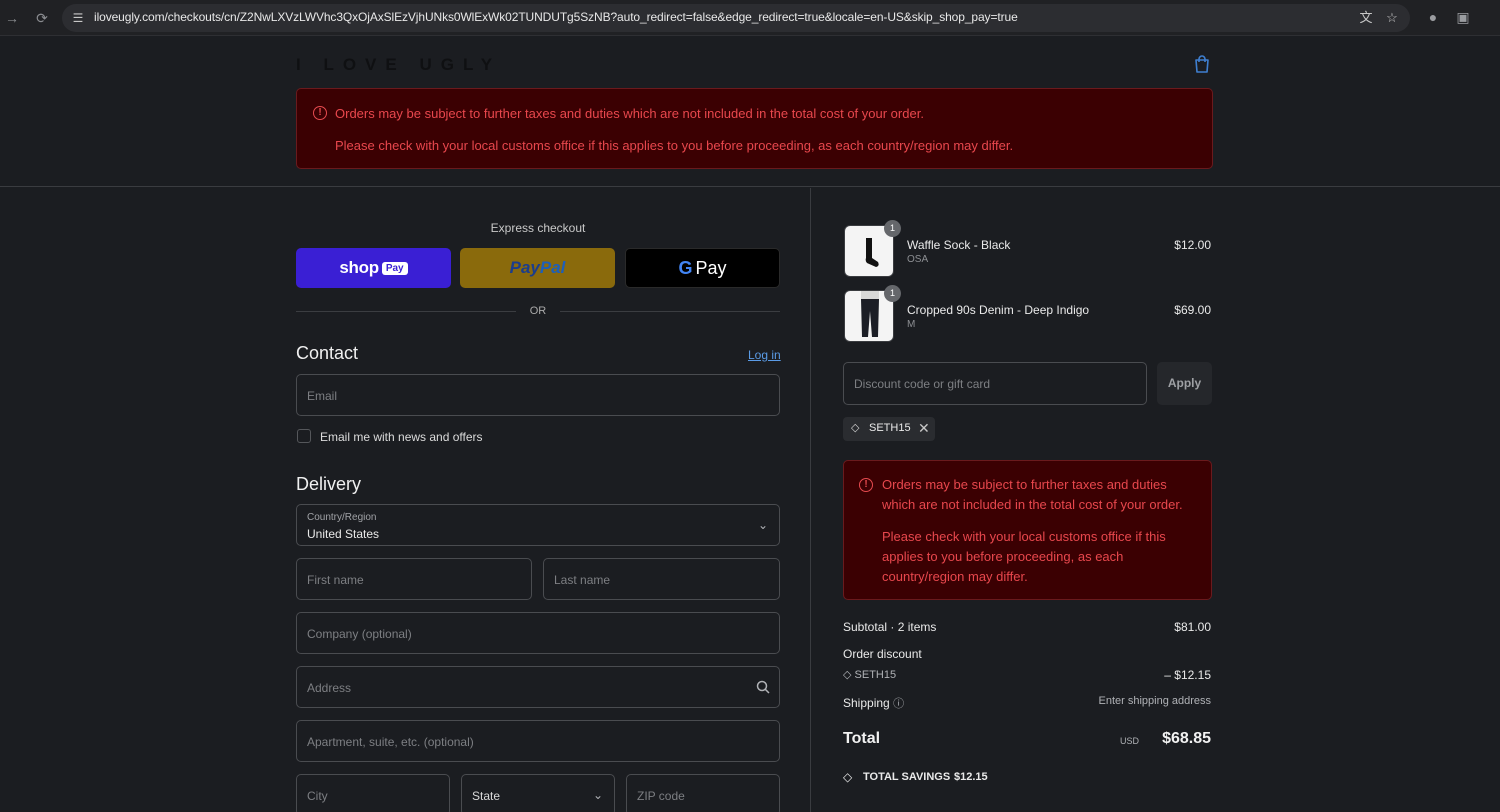 Image resolution: width=1500 pixels, height=812 pixels. I want to click on reload-icon: ⟳, so click(42, 18).